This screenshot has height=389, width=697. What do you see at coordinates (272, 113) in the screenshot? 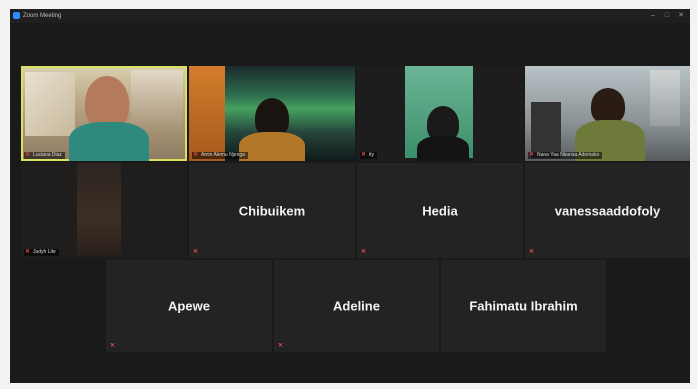
I see `video-tile: ✕ Amin Alemu Njenga` at bounding box center [272, 113].